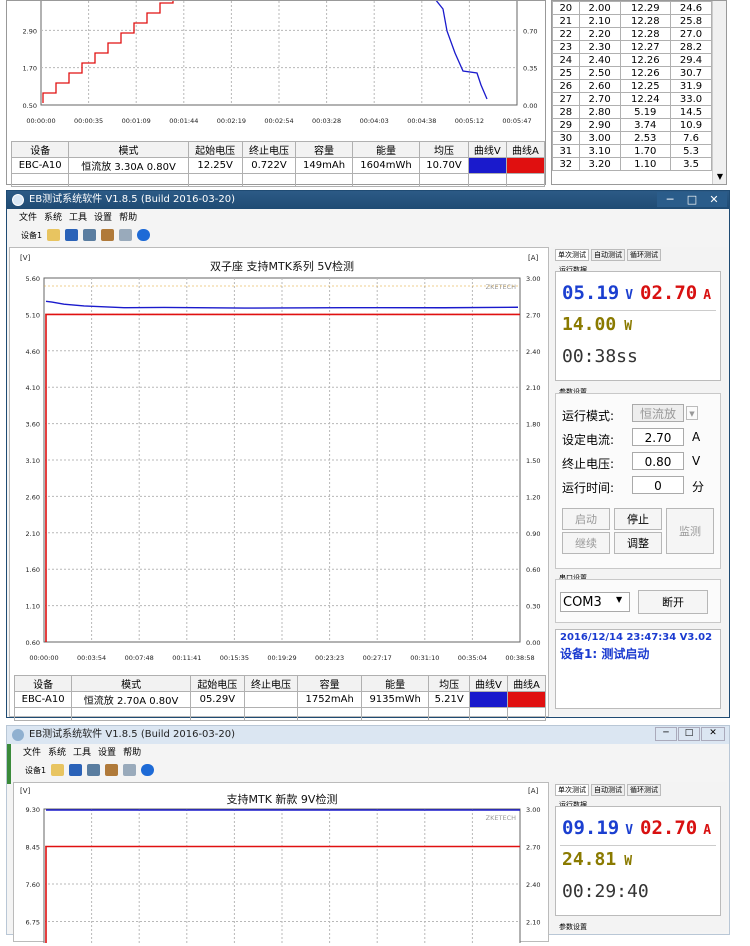 Image resolution: width=750 pixels, height=946 pixels. Describe the element at coordinates (645, 34) in the screenshot. I see `table-cell: 12.28` at that location.